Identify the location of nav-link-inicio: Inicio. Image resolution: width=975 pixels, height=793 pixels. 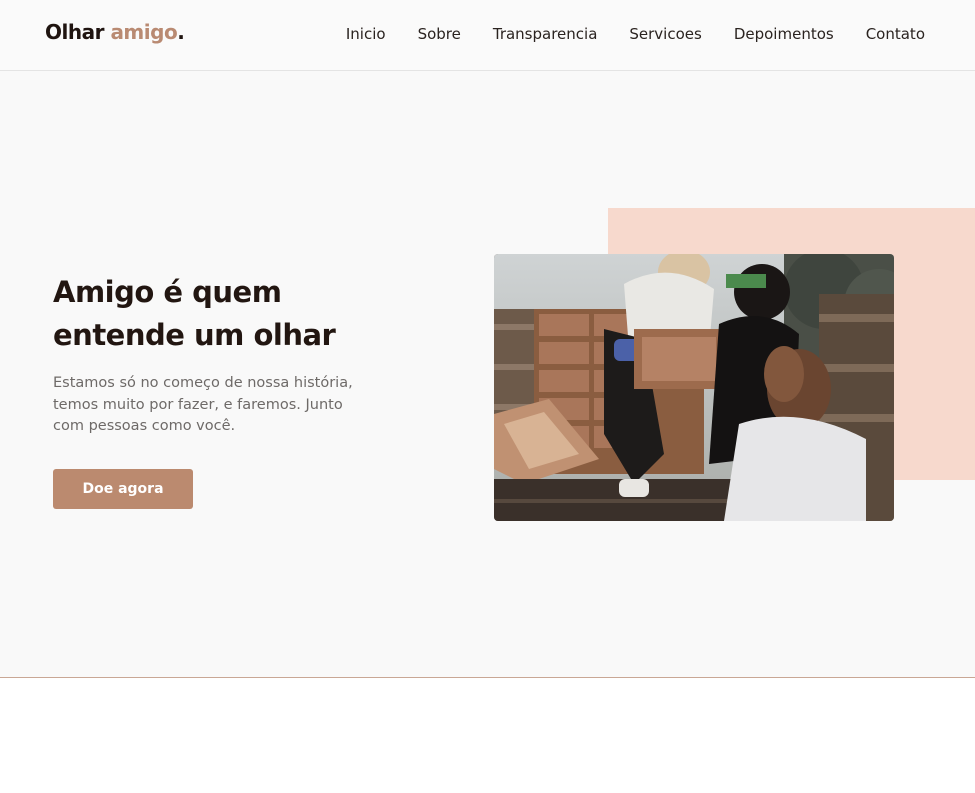
(366, 34).